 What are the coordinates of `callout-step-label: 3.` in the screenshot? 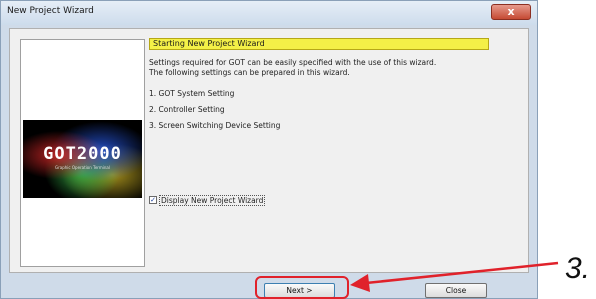 It's located at (578, 268).